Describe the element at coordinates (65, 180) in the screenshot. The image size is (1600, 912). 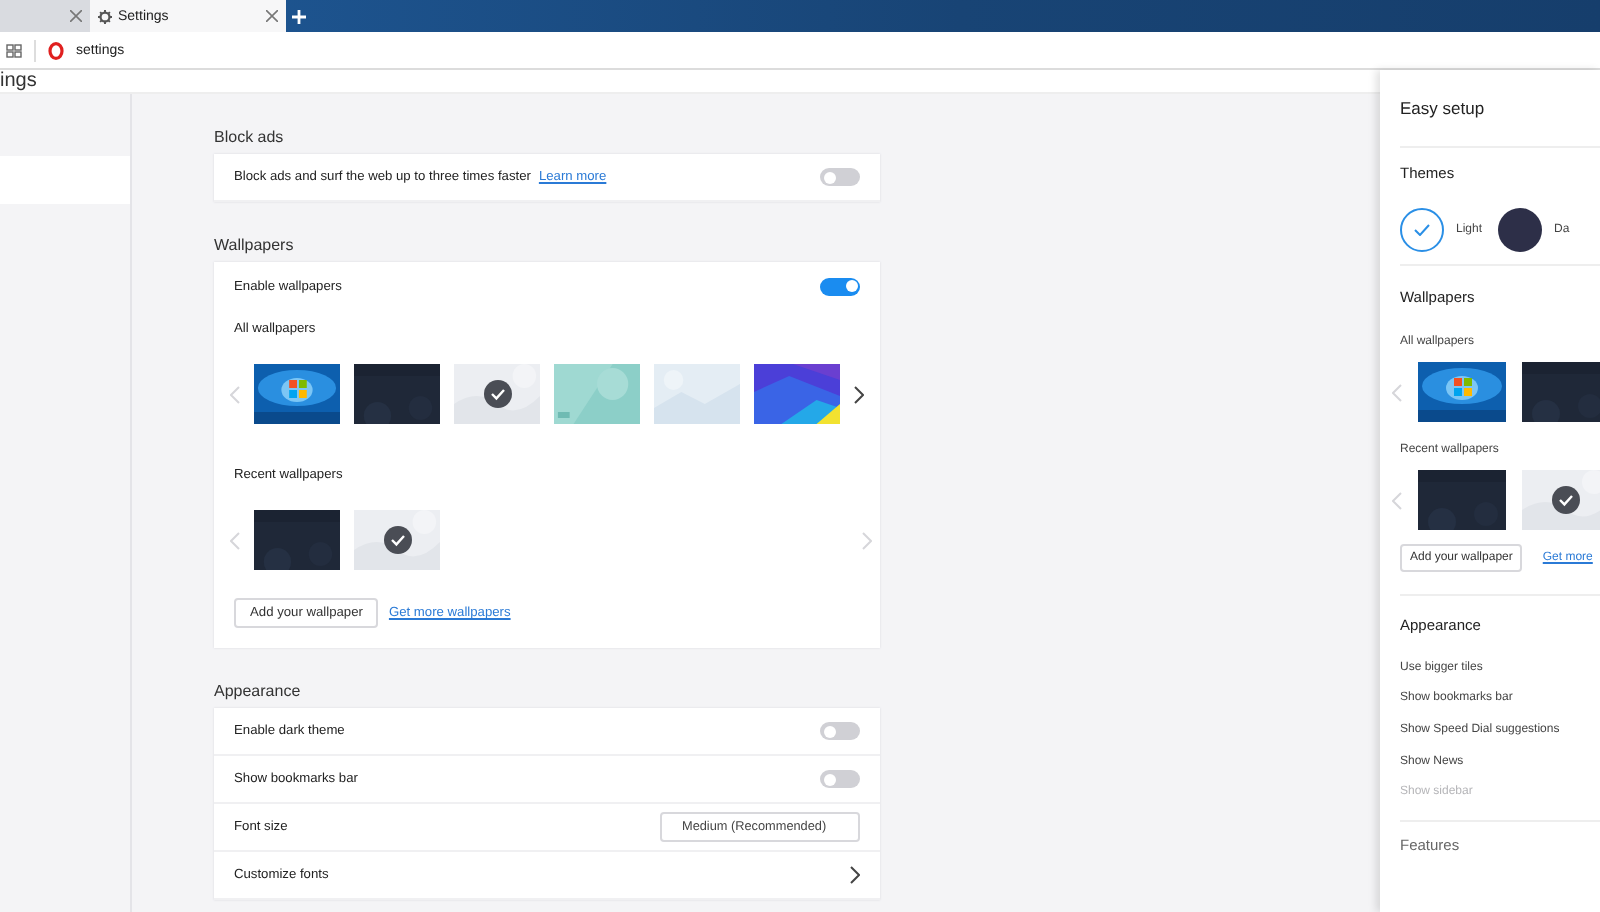
I see `sidebar-item` at that location.